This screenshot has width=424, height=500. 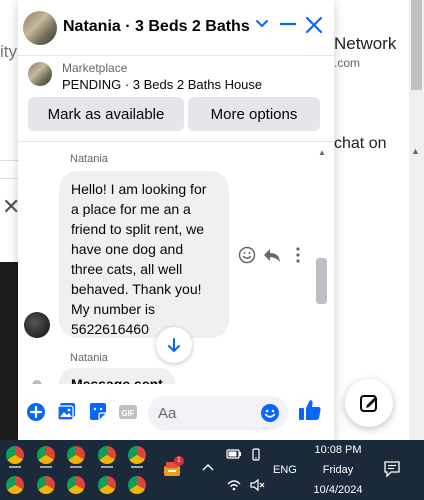 I want to click on minimize-icon, so click(x=288, y=24).